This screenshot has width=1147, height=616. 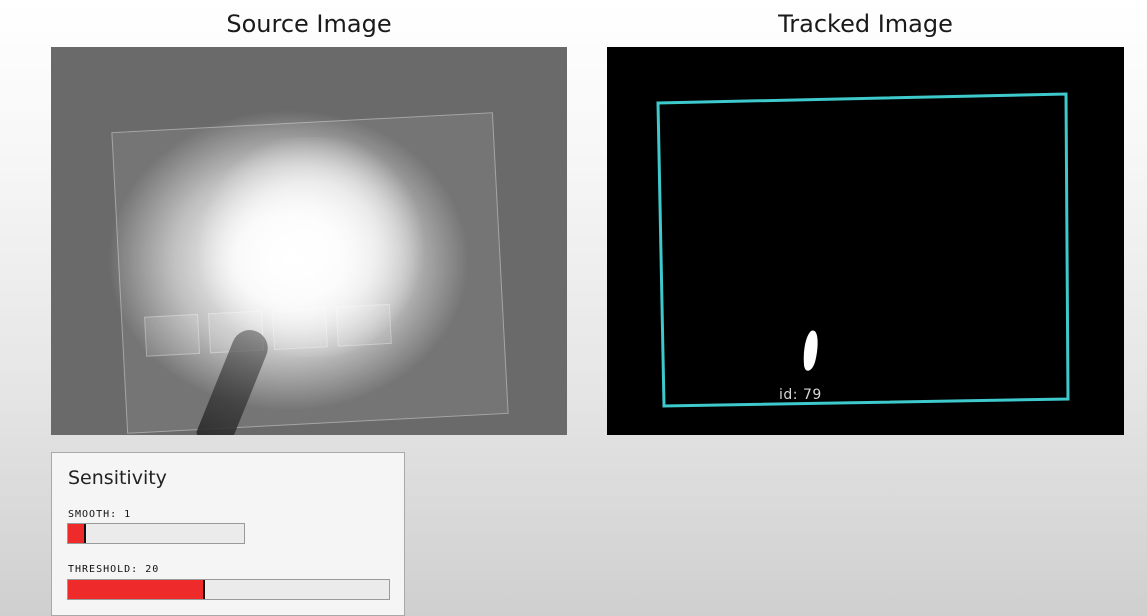 I want to click on blob-id-label: id: 79, so click(x=800, y=395).